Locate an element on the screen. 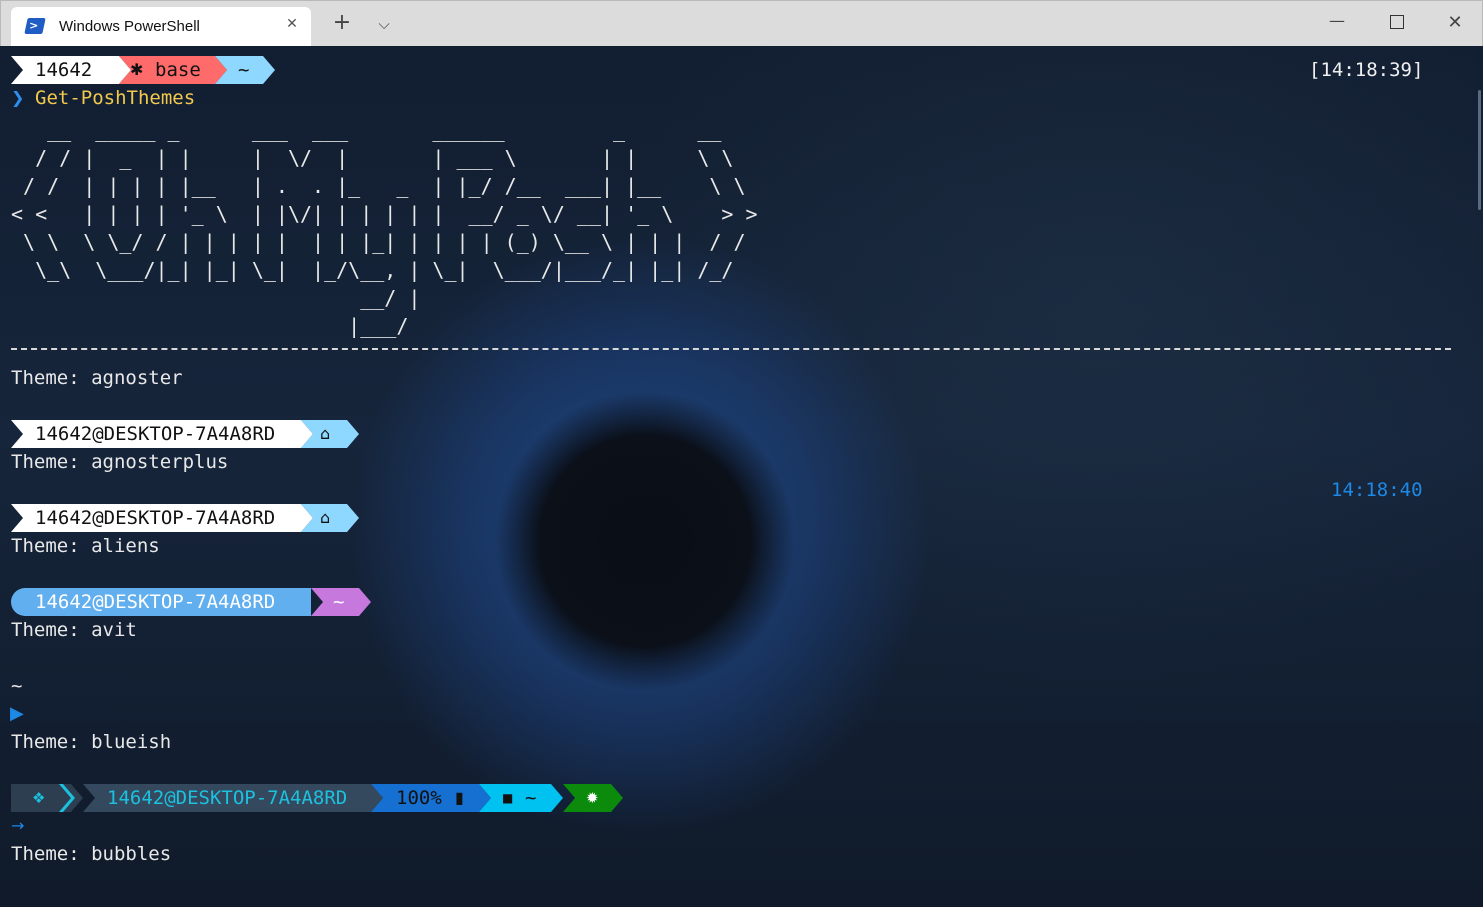 The image size is (1483, 907). bubbles-user: 14642@DESKTOP-7A4A8RD is located at coordinates (227, 798).